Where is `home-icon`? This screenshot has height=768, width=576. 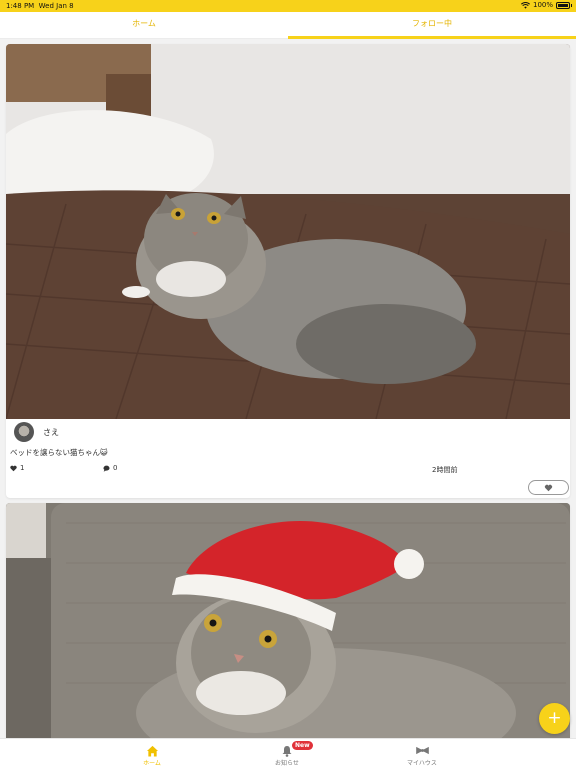
home-icon is located at coordinates (152, 751).